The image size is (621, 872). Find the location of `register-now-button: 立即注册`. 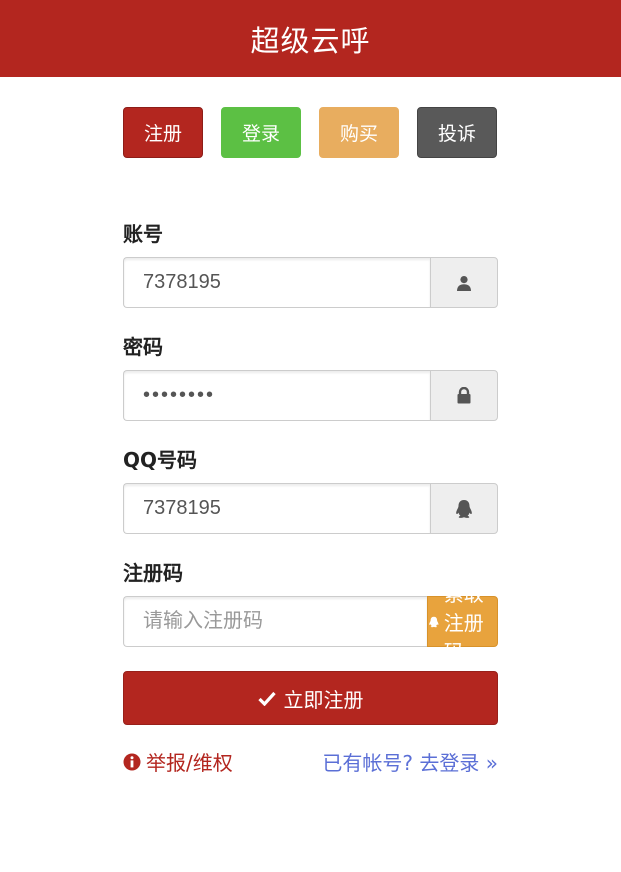

register-now-button: 立即注册 is located at coordinates (310, 698).